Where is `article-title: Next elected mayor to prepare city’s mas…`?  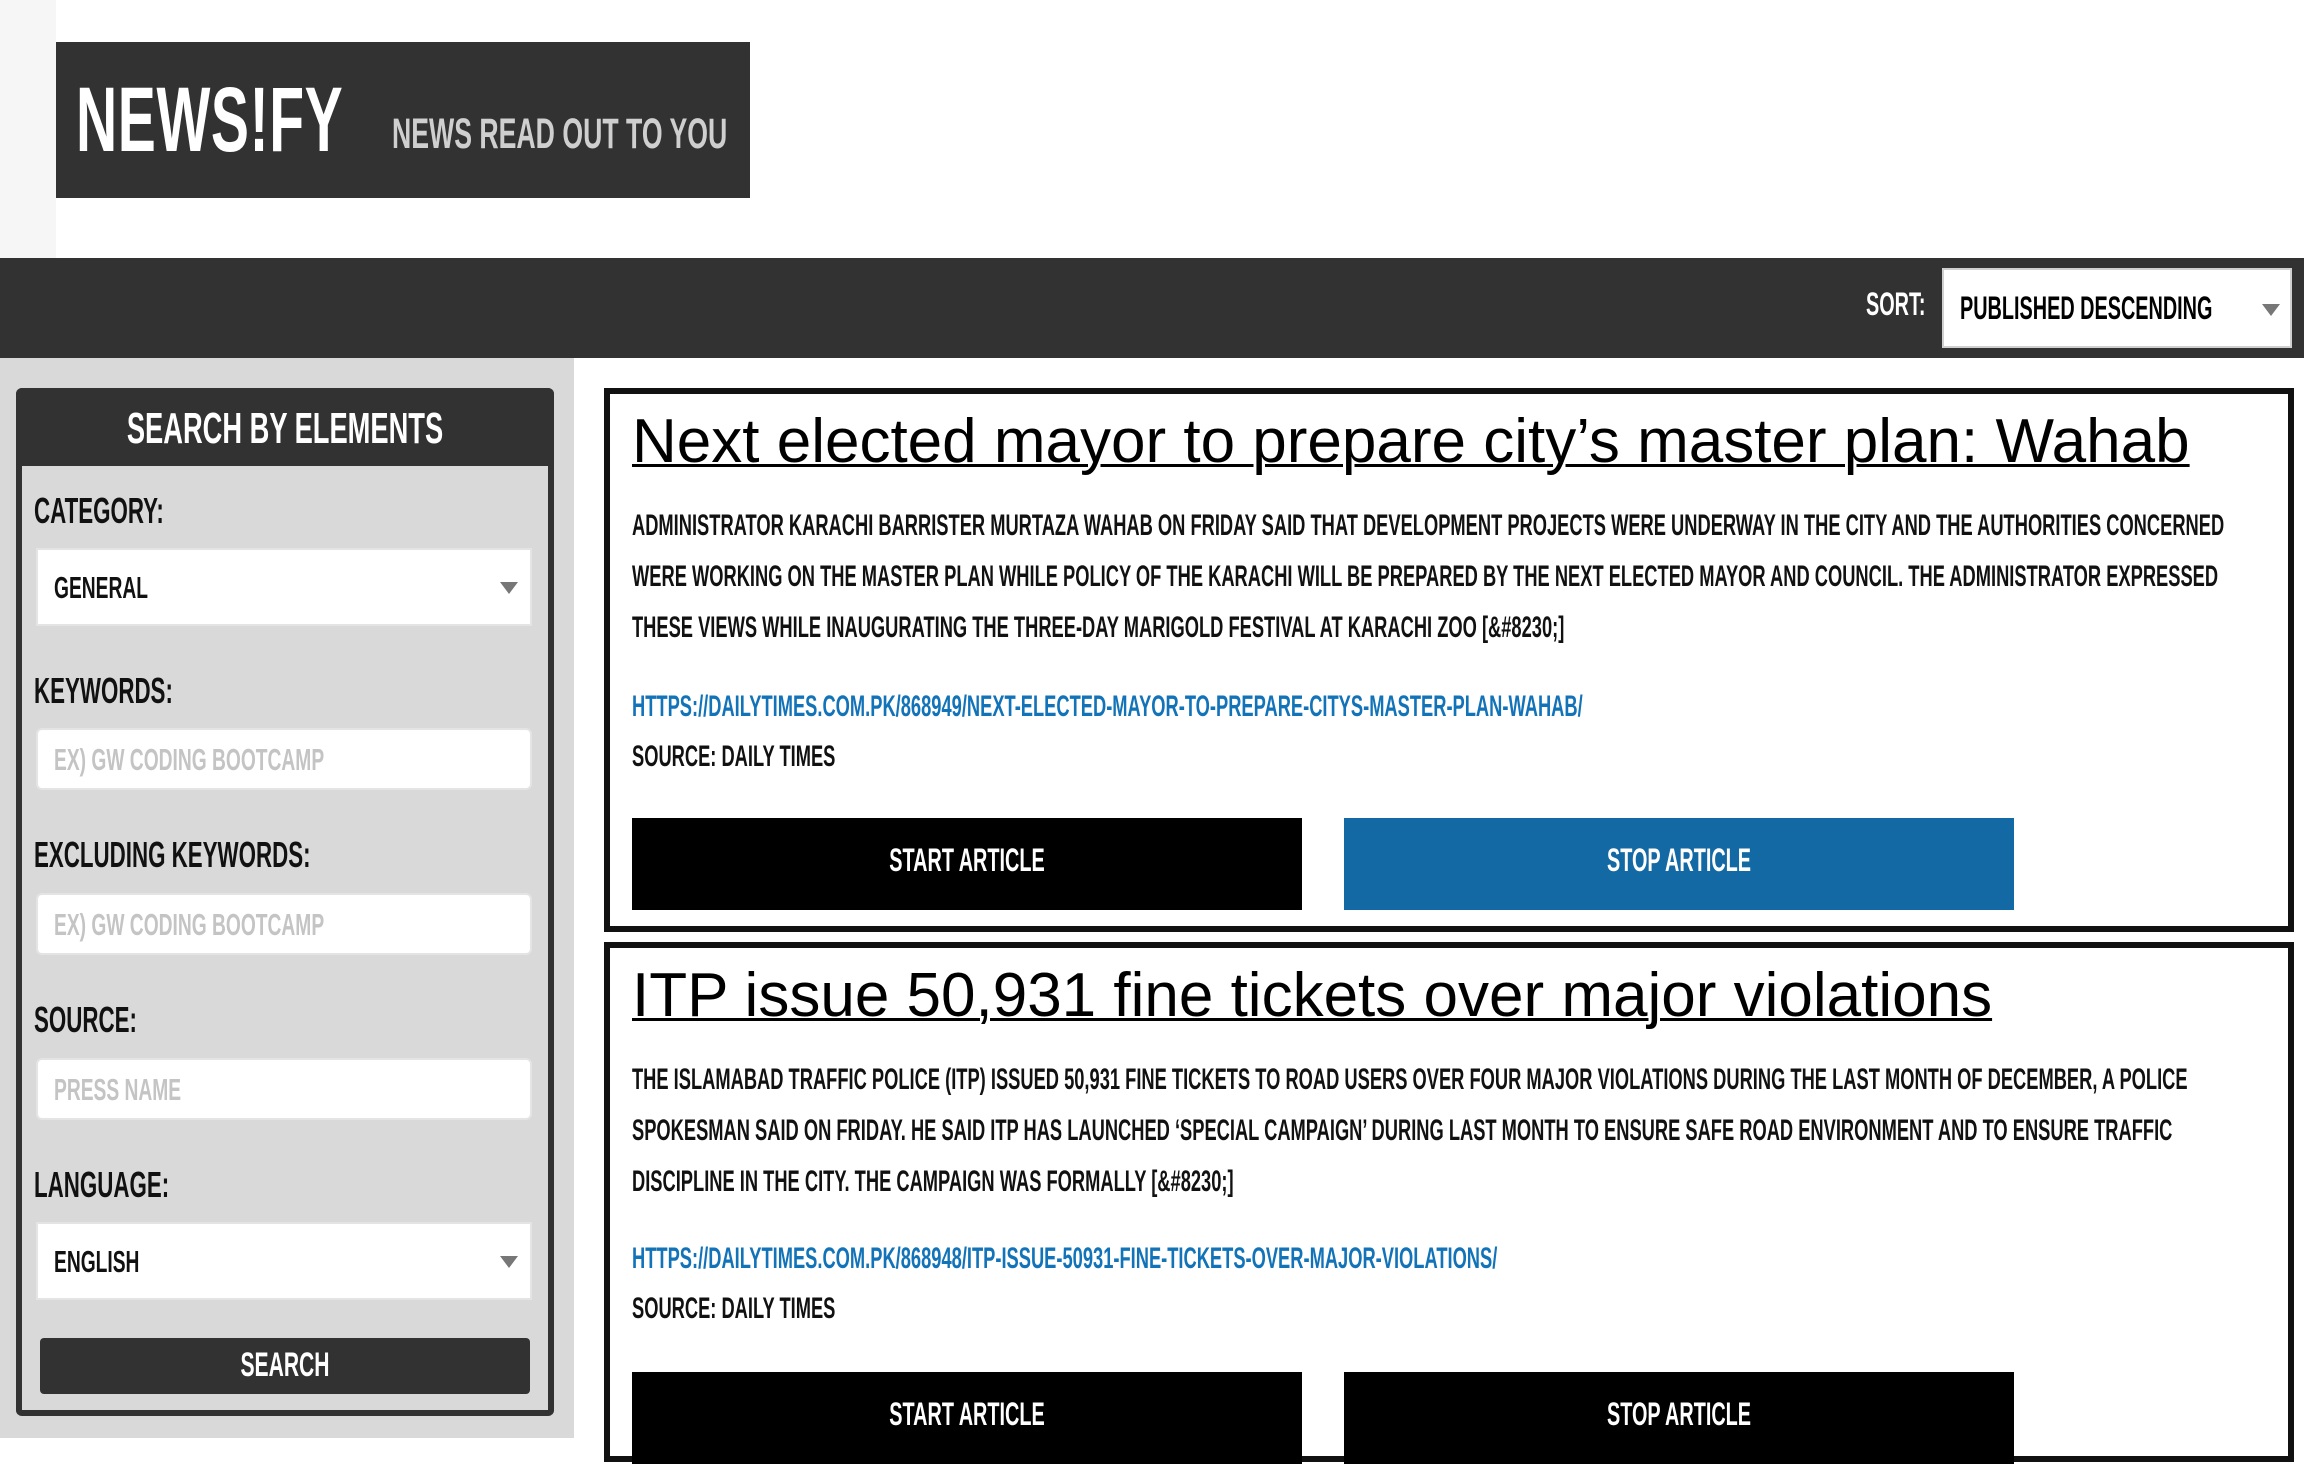 article-title: Next elected mayor to prepare city’s mas… is located at coordinates (1411, 441).